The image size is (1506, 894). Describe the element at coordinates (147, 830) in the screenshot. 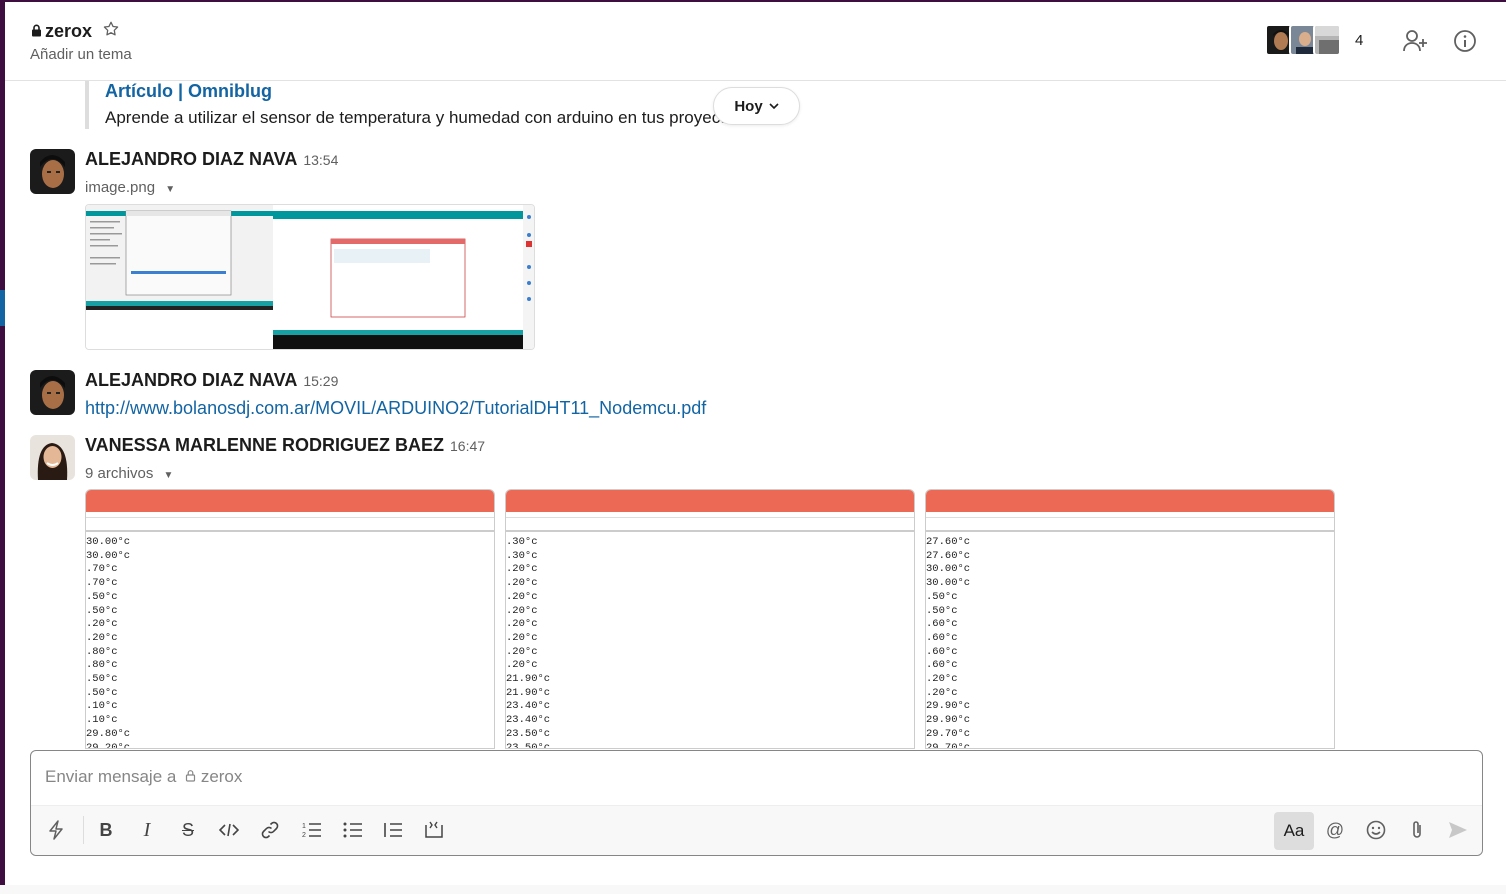

I see `italic-icon: I` at that location.